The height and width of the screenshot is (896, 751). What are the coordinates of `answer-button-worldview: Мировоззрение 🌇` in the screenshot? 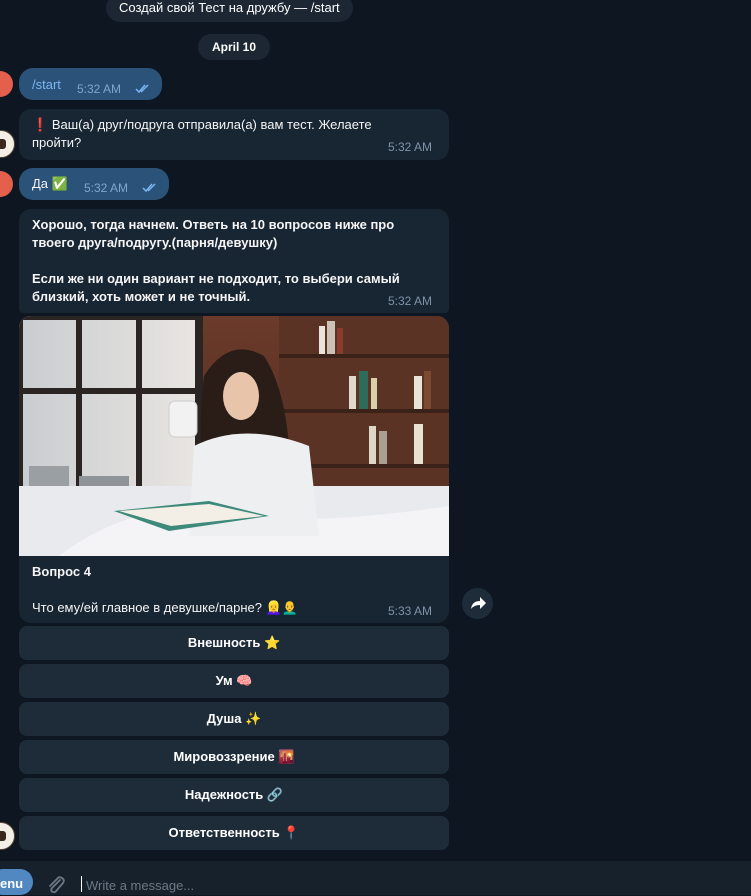 It's located at (234, 757).